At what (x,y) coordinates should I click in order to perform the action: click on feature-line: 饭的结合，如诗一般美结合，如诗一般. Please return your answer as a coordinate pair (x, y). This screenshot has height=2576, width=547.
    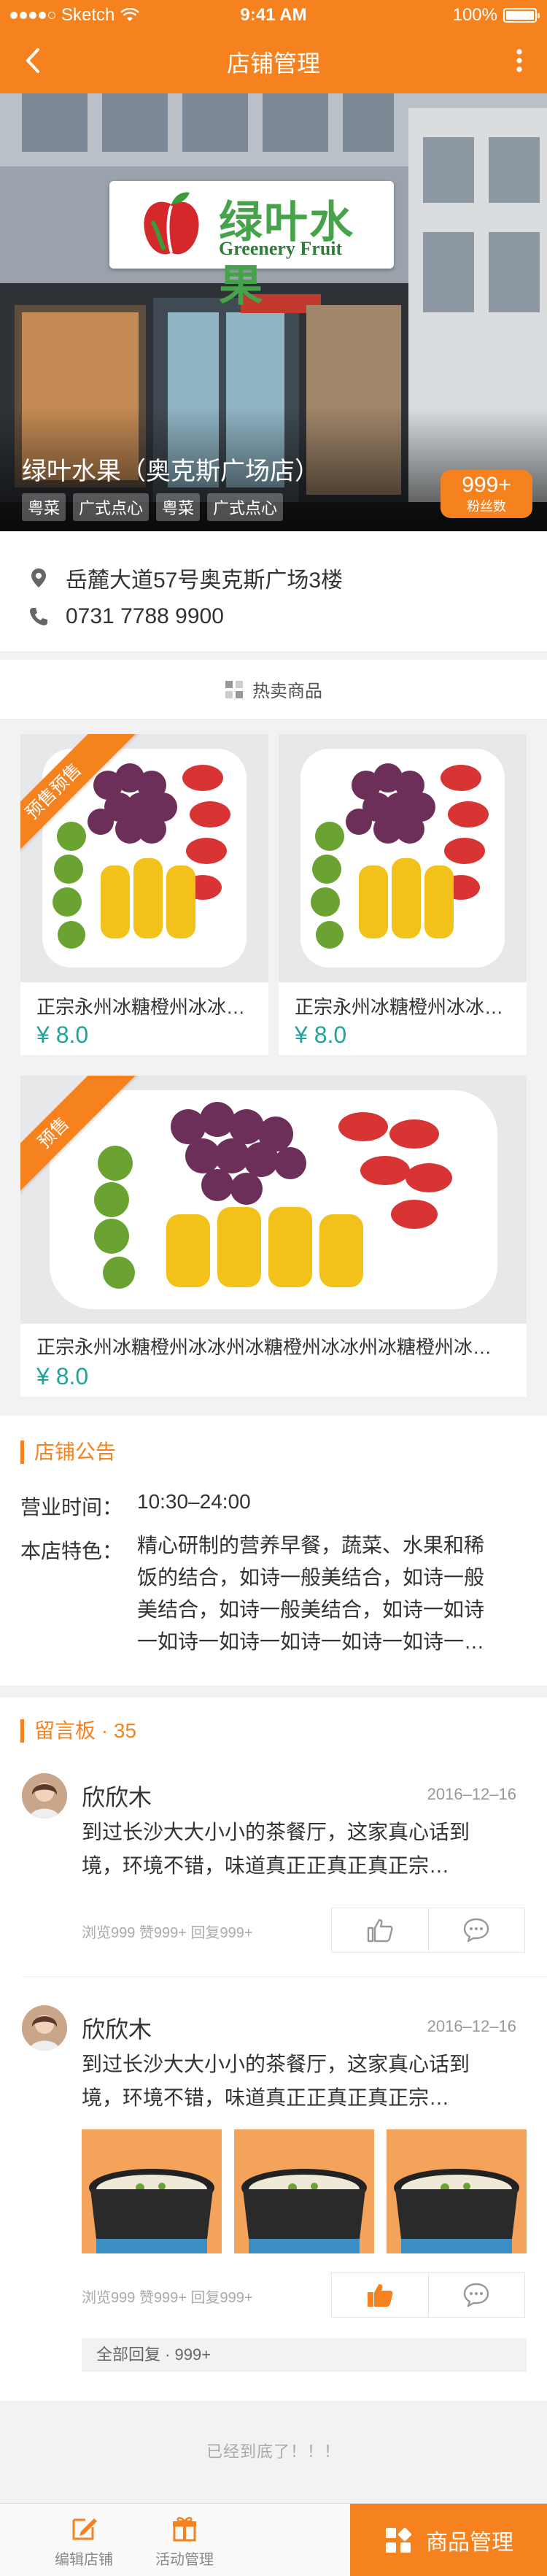
    Looking at the image, I should click on (311, 1577).